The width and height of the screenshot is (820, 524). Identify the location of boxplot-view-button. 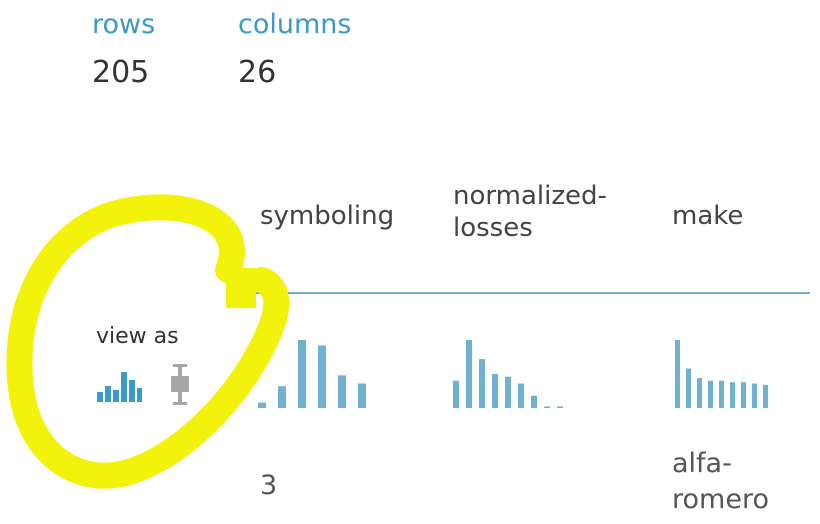
(180, 384).